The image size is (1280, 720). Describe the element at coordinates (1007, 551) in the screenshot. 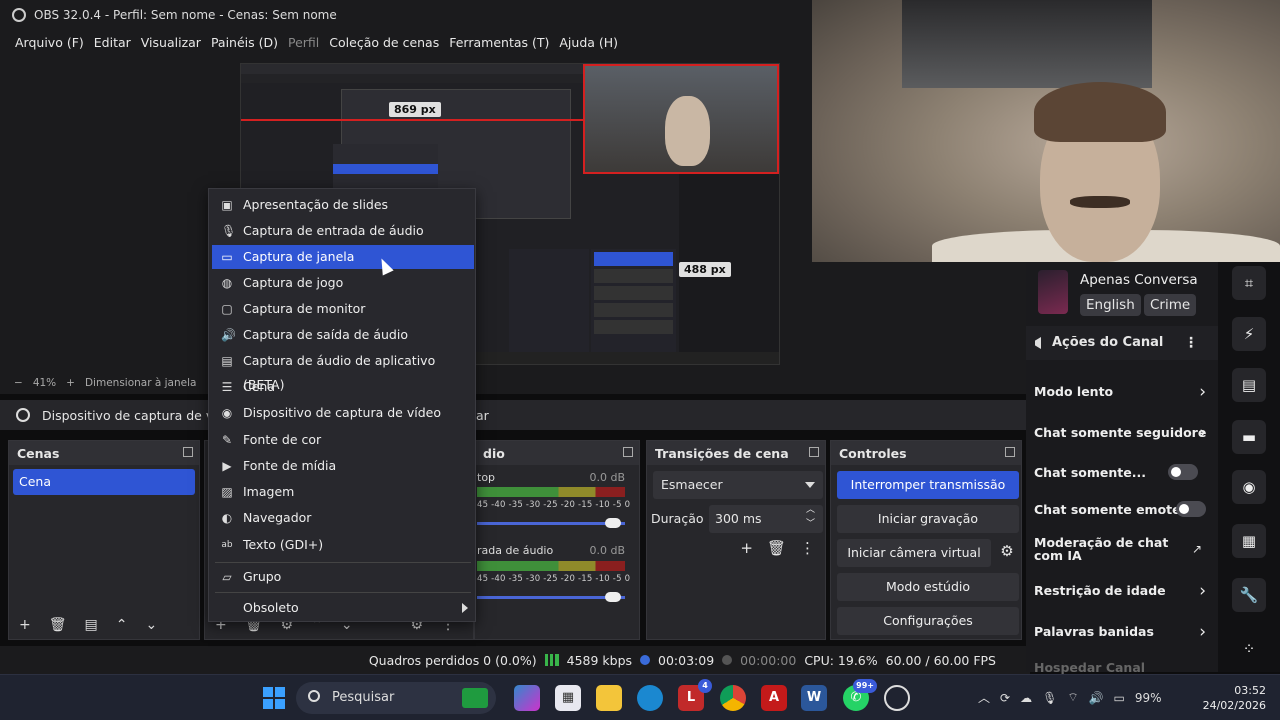

I see `virtual-camera-gear-icon: ⚙` at that location.